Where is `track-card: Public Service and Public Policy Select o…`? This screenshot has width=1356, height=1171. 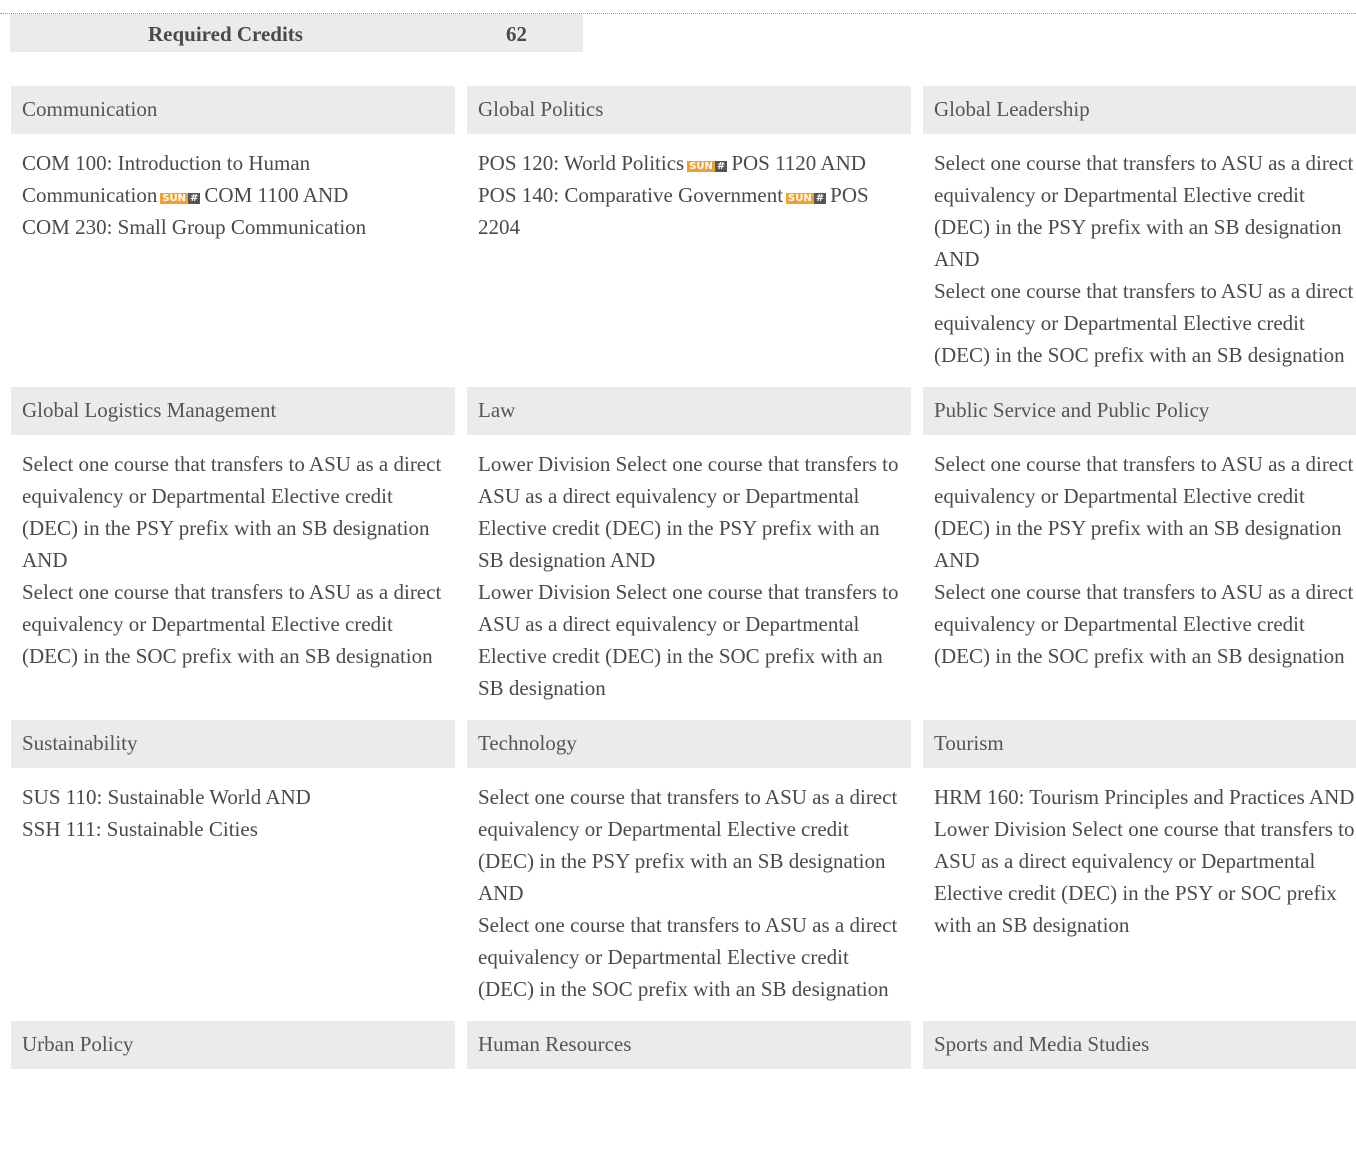 track-card: Public Service and Public Policy Select o… is located at coordinates (1139, 553).